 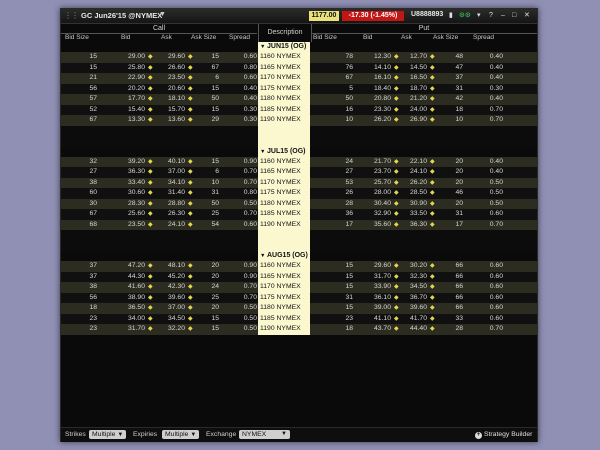 I want to click on p-ask-cell: 12.70, so click(x=418, y=57).